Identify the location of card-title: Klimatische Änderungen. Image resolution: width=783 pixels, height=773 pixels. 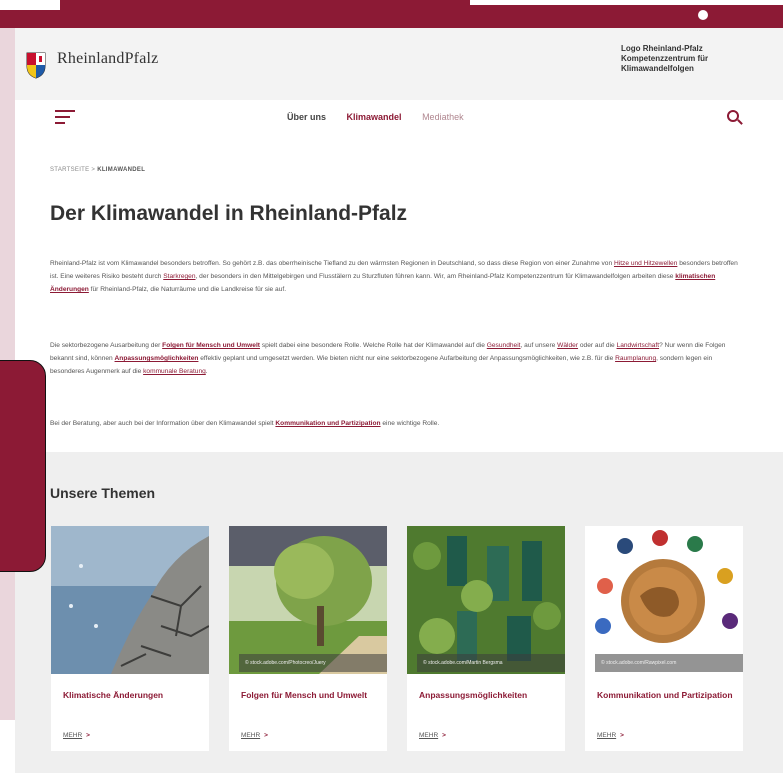
(133, 695).